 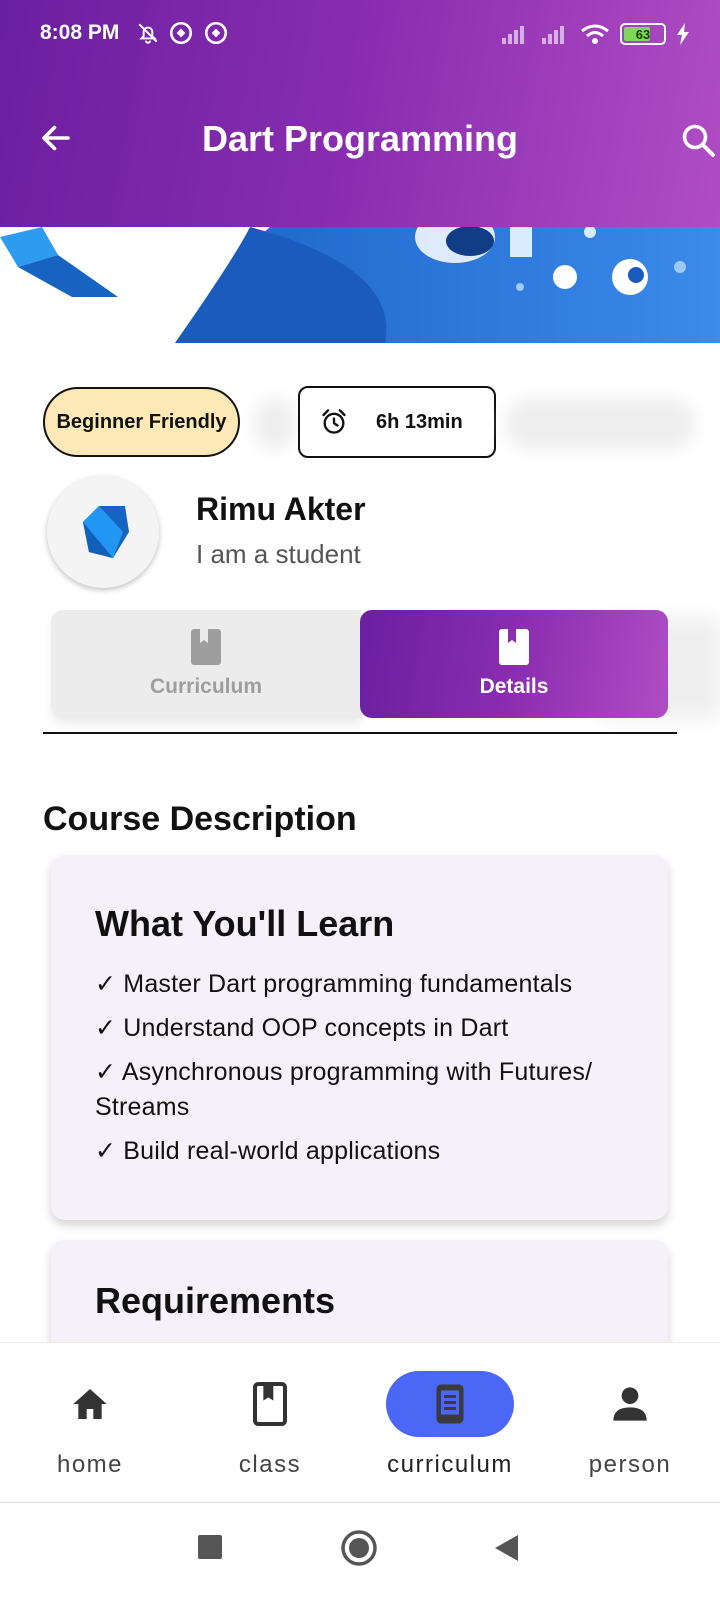 I want to click on profile-name: Rimu Akter, so click(x=281, y=509).